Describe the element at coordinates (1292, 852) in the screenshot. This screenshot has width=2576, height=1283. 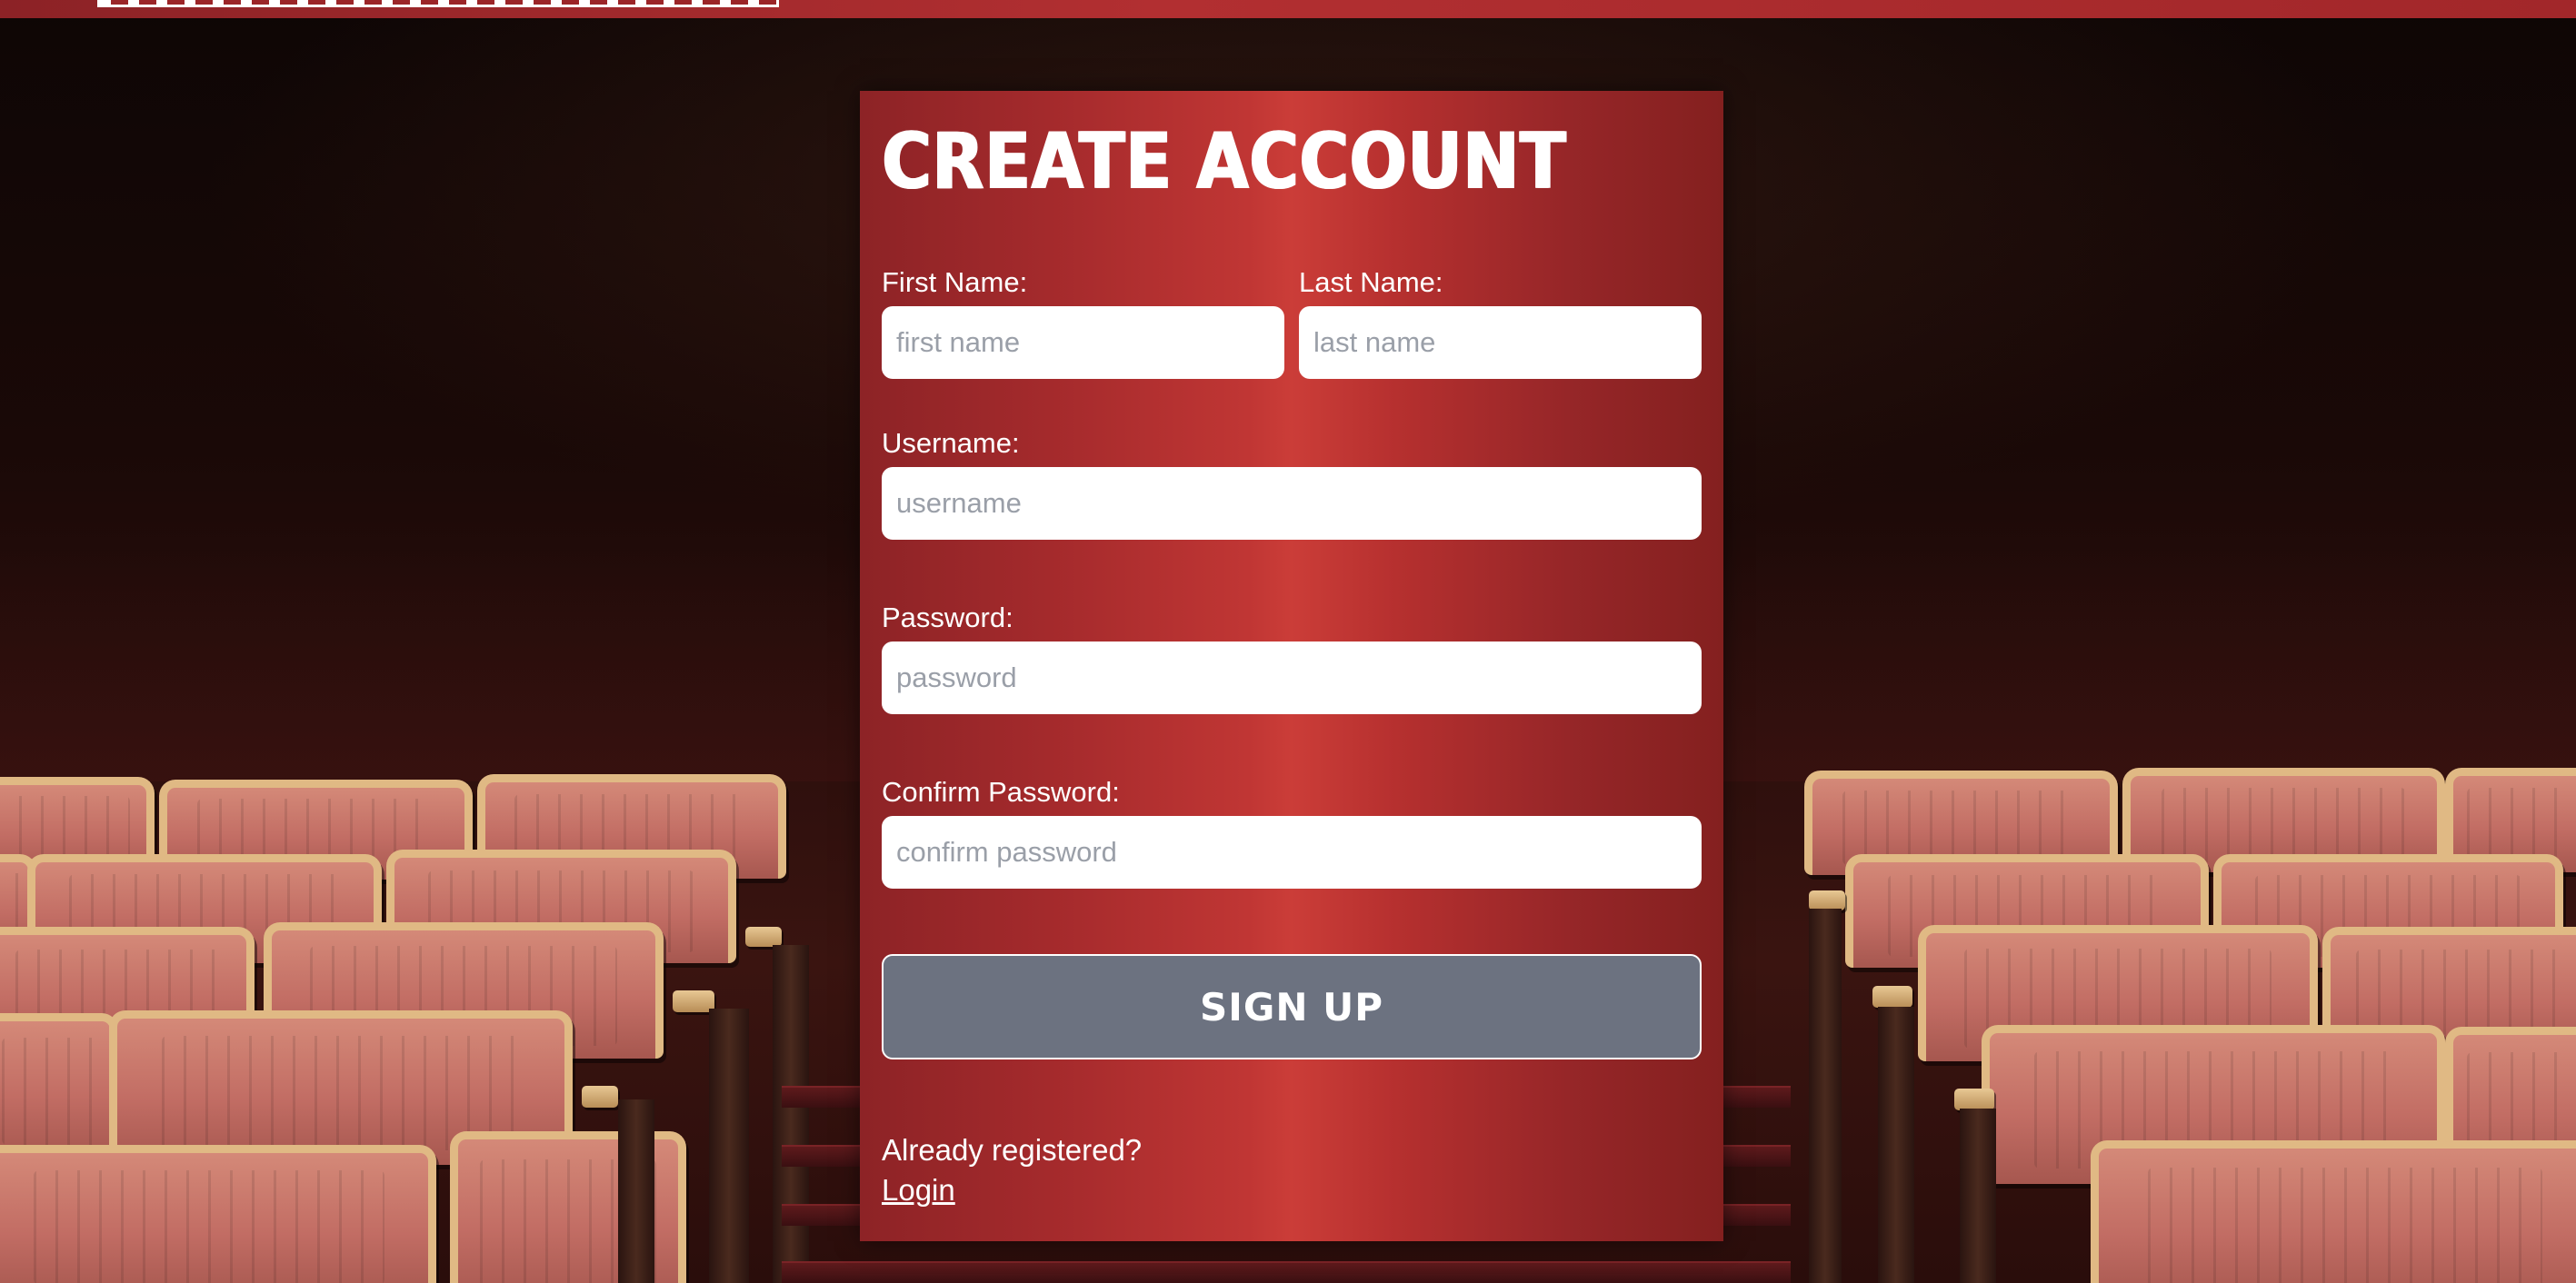
I see `confirm-password-input` at that location.